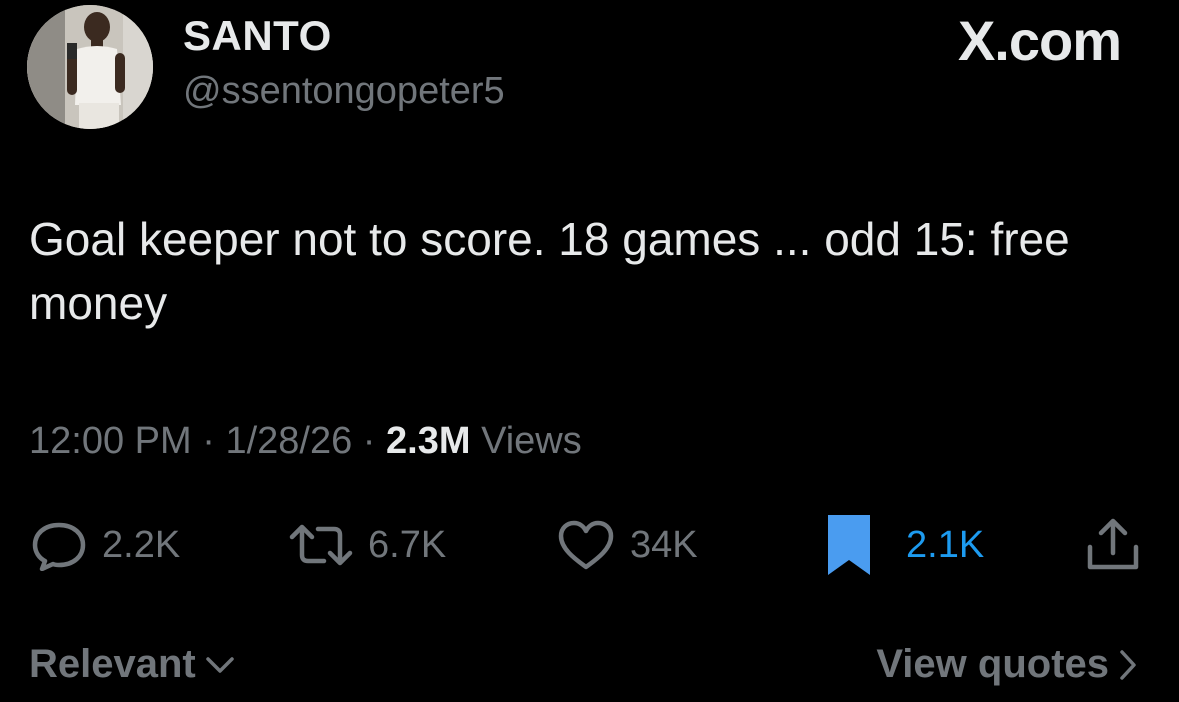 This screenshot has width=1179, height=702. I want to click on avatar, so click(90, 67).